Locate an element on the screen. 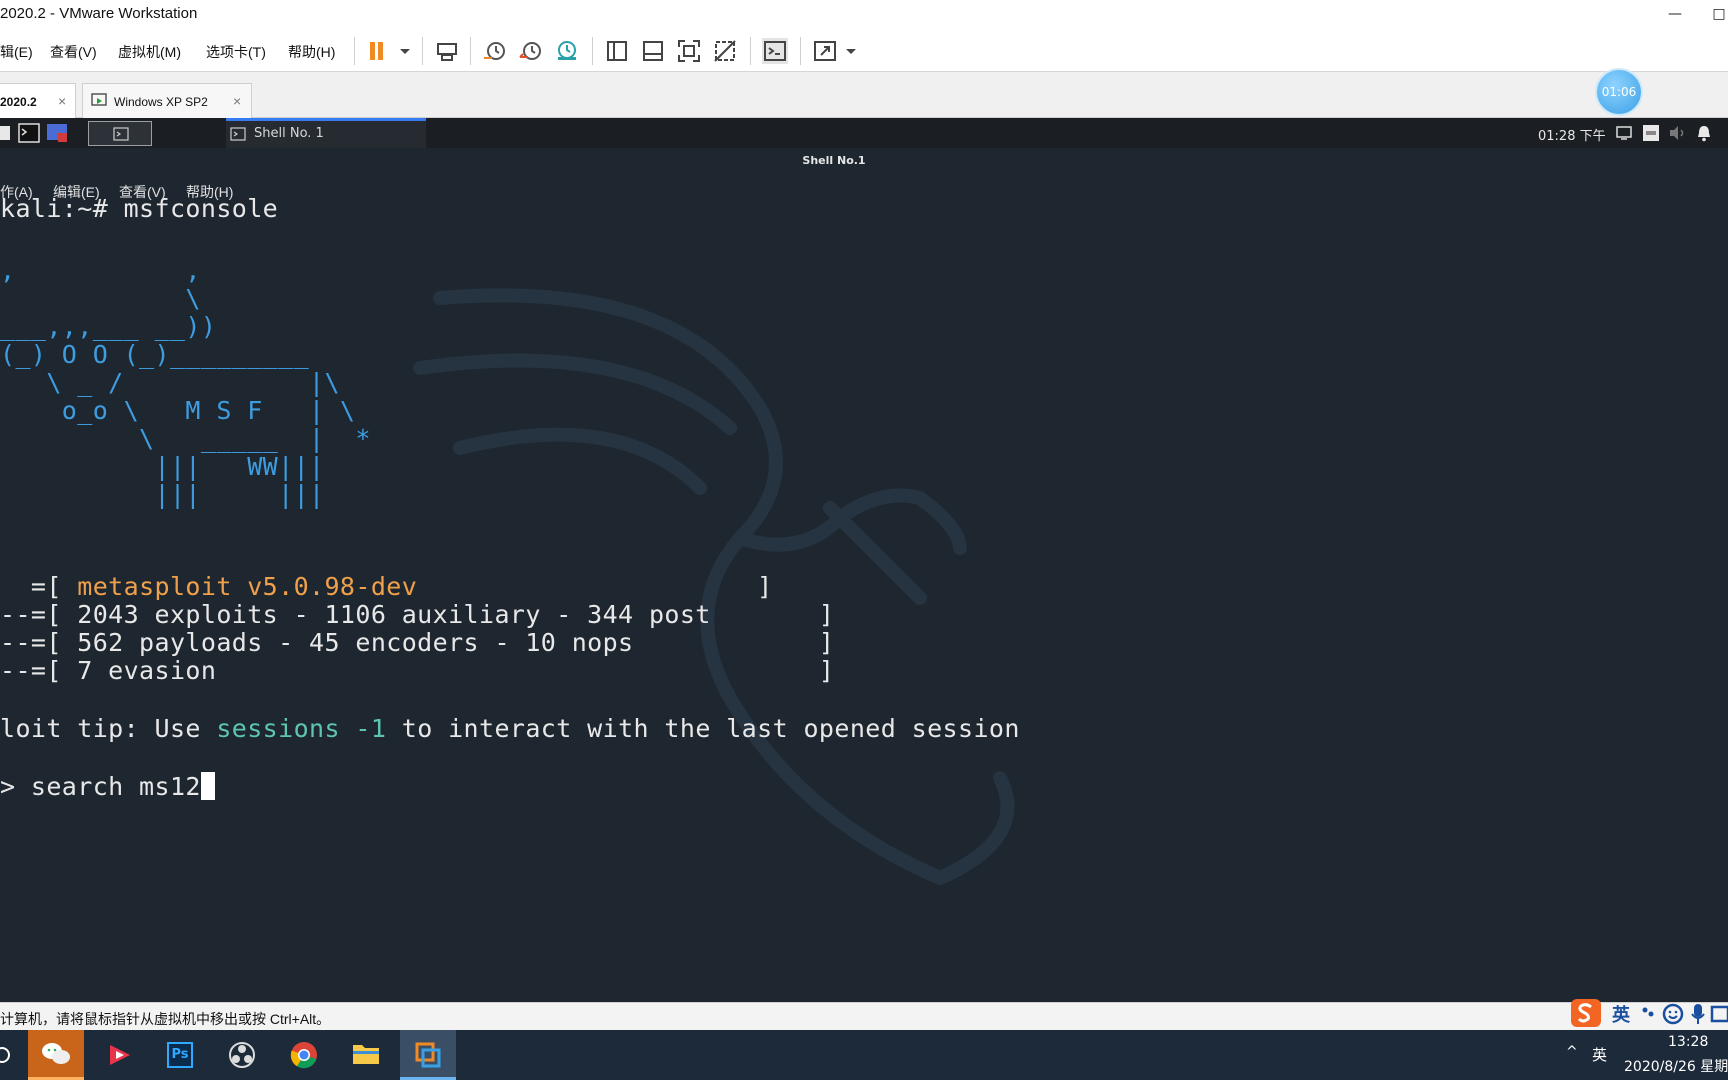 This screenshot has width=1728, height=1080. window-title: 2020.2 - VMware Workstation is located at coordinates (99, 13).